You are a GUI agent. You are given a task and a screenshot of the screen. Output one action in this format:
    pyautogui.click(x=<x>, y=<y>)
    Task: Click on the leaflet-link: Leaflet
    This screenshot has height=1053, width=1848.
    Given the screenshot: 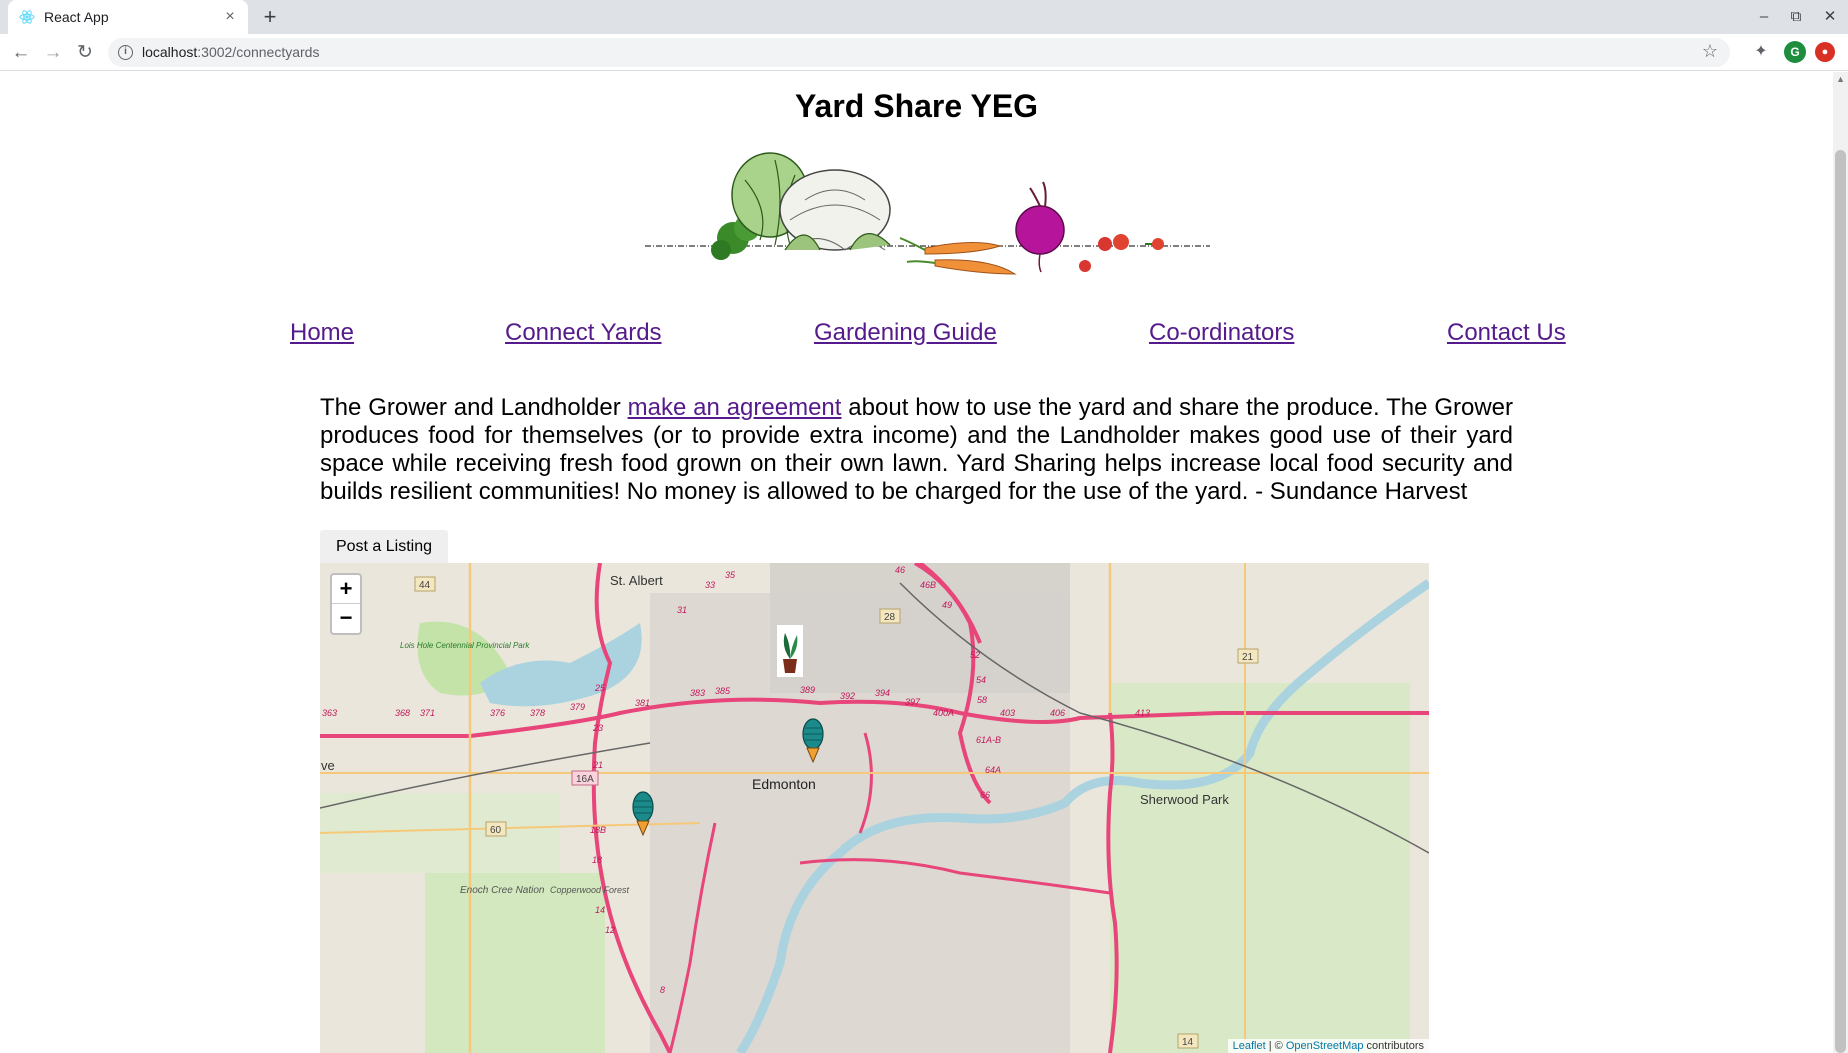 What is the action you would take?
    pyautogui.click(x=1249, y=1046)
    